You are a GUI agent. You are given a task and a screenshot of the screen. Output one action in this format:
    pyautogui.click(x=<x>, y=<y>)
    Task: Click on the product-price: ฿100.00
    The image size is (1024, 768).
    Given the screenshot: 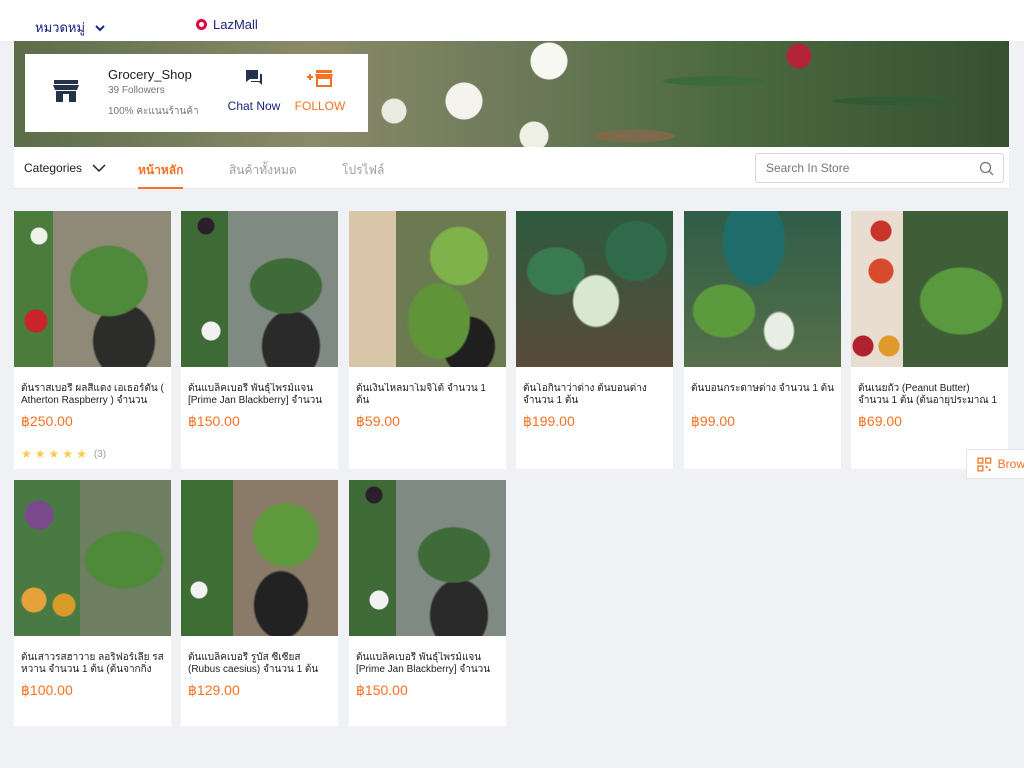 What is the action you would take?
    pyautogui.click(x=47, y=690)
    